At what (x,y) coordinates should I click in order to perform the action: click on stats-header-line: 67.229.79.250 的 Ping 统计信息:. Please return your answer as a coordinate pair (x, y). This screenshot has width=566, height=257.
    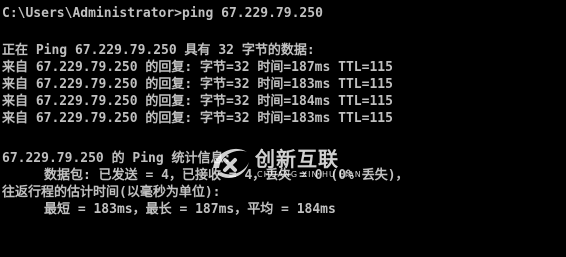
    Looking at the image, I should click on (117, 158).